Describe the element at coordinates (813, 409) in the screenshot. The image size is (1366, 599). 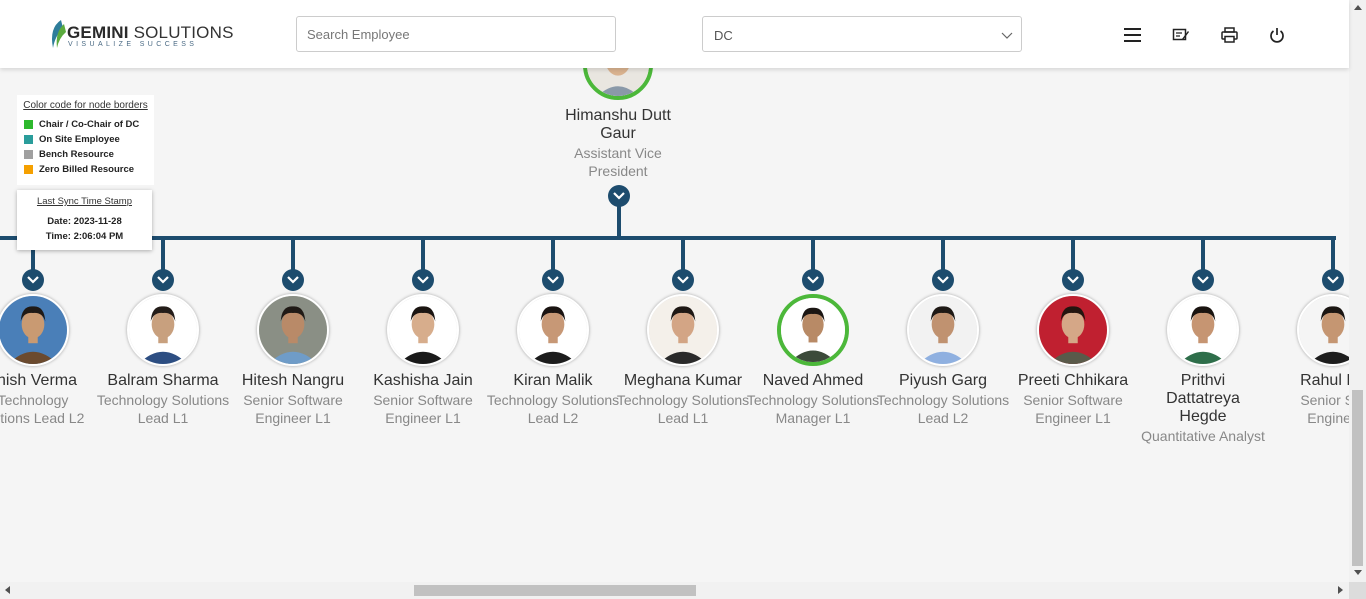
I see `employee-title: Technology Solutions Manager L1` at that location.